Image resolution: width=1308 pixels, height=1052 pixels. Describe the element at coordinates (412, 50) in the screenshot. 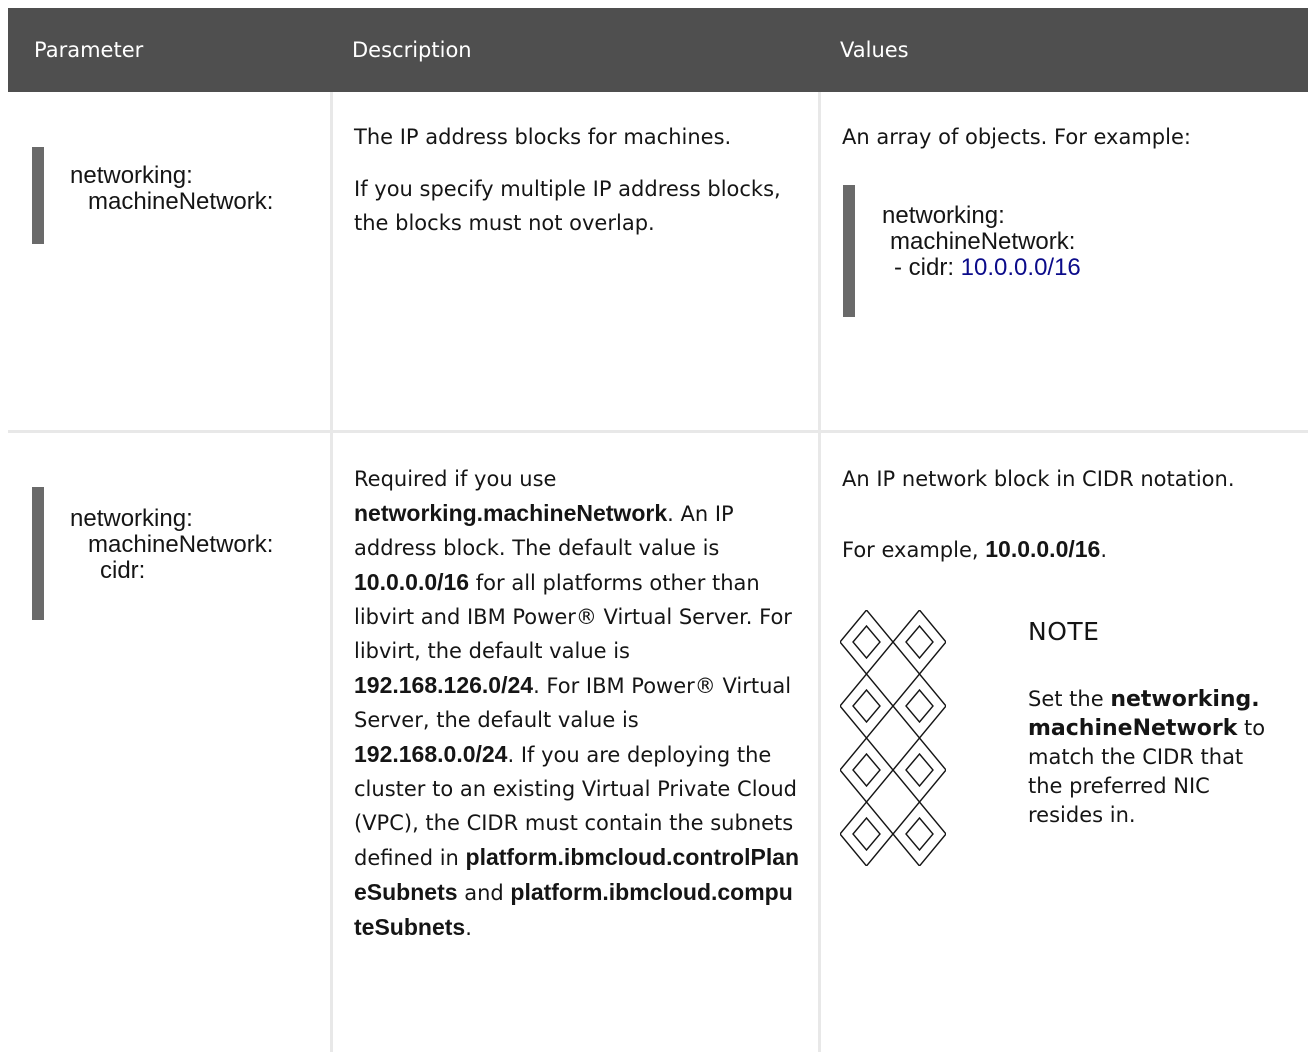

I see `header-description: Description` at that location.